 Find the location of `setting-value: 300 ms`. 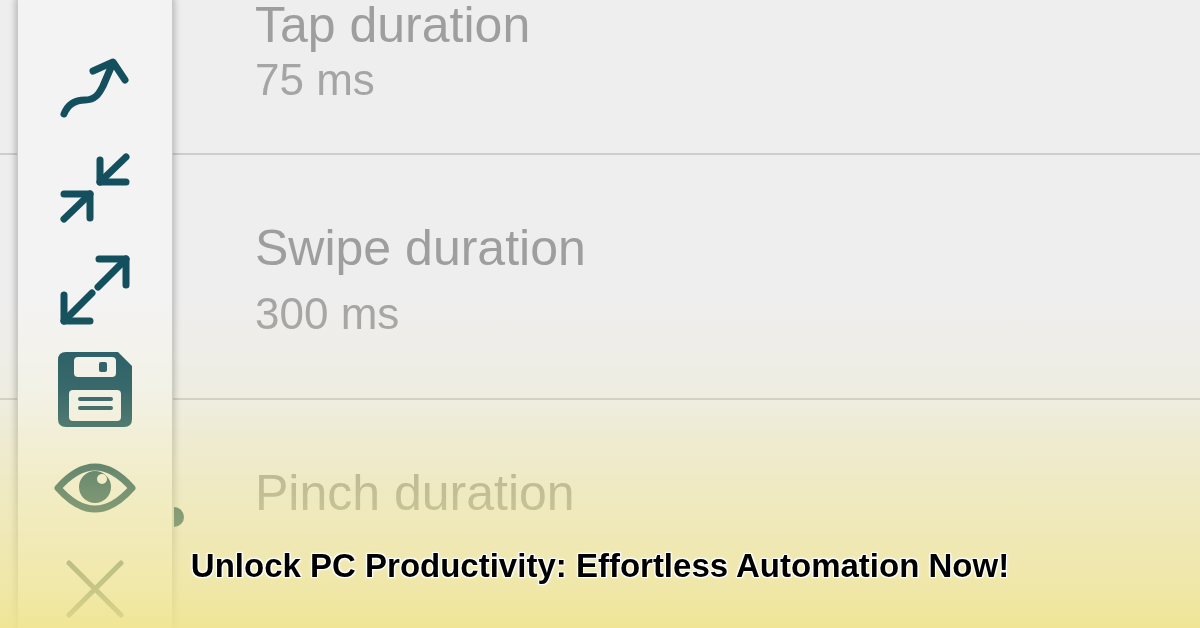

setting-value: 300 ms is located at coordinates (327, 314).